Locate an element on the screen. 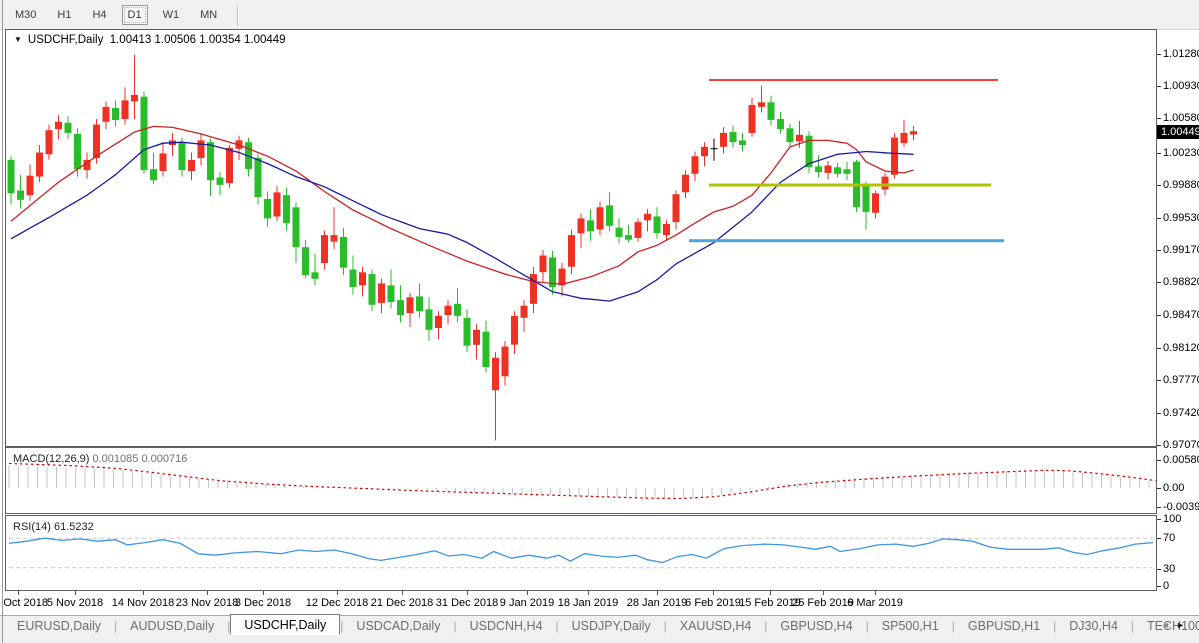 The height and width of the screenshot is (643, 1199). date-label: 21 Dec 2018 is located at coordinates (402, 603).